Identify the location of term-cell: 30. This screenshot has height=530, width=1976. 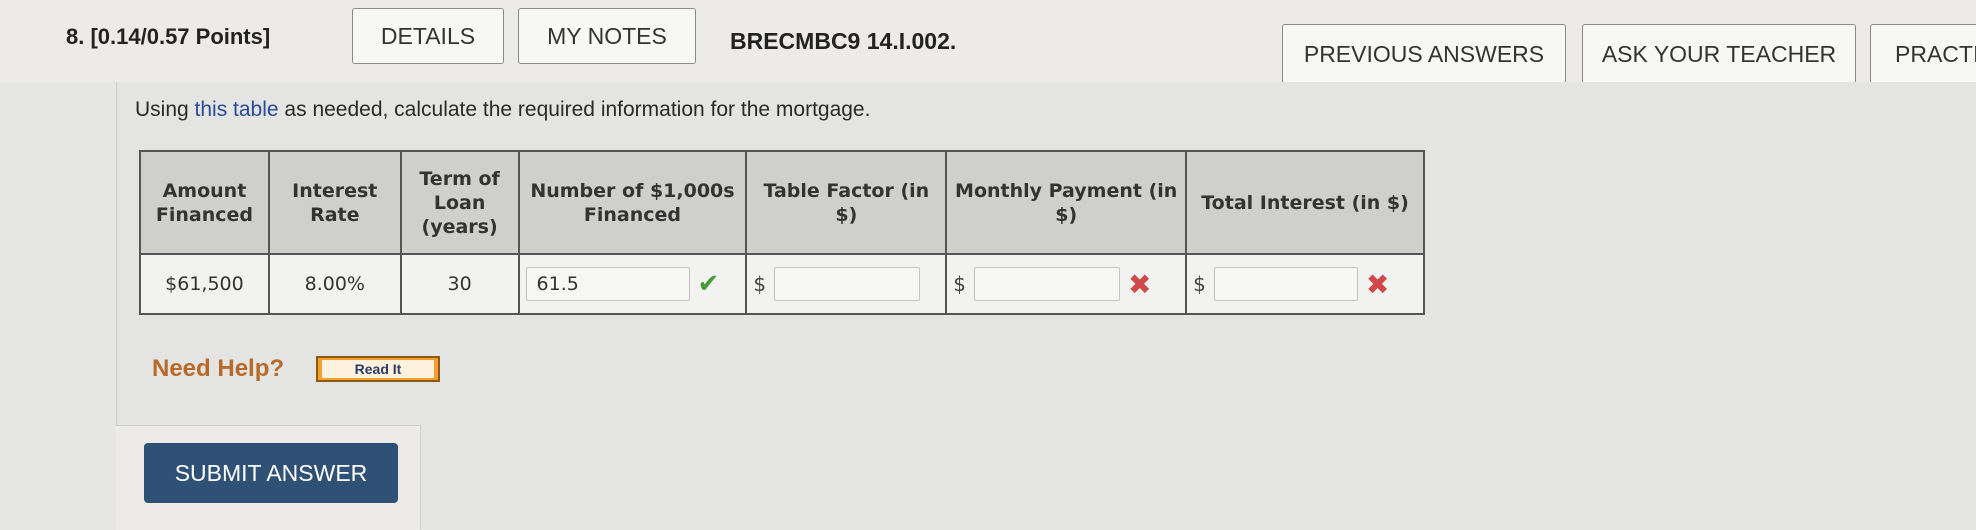
(459, 284).